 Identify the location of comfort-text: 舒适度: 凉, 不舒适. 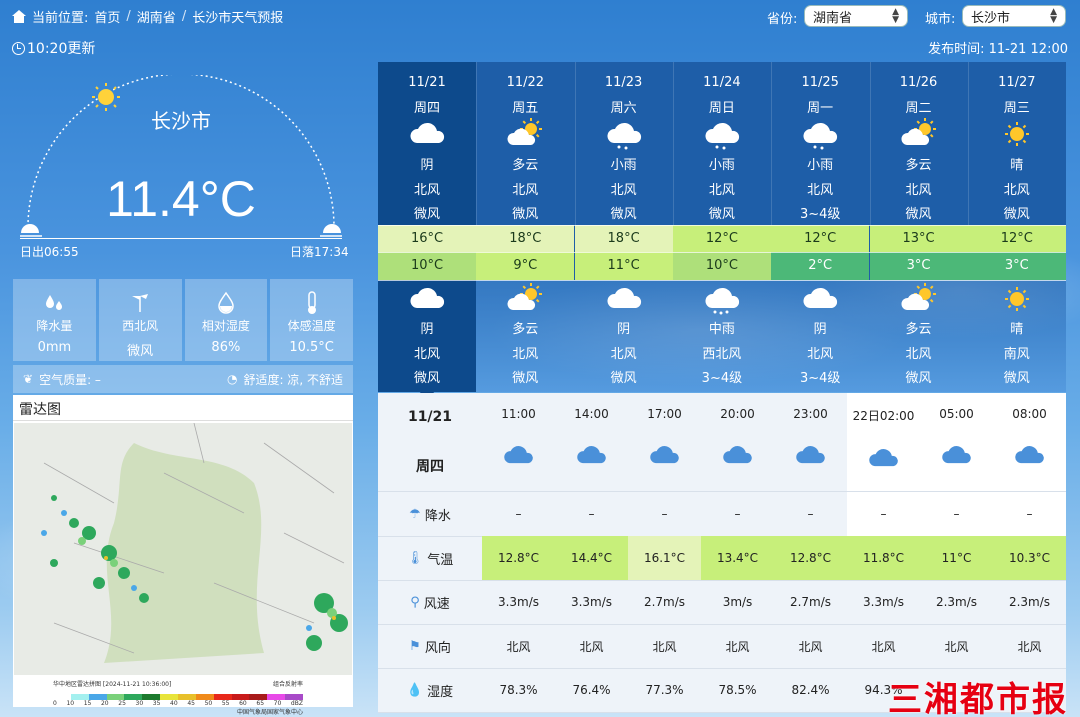
(293, 379).